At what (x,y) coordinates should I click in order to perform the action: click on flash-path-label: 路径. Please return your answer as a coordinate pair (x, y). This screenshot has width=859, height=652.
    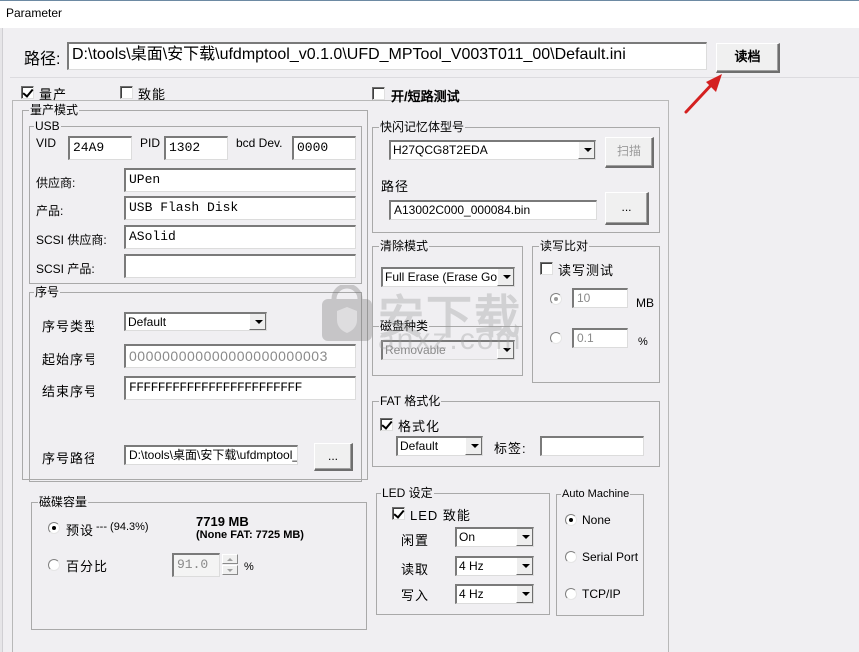
    Looking at the image, I should click on (395, 186).